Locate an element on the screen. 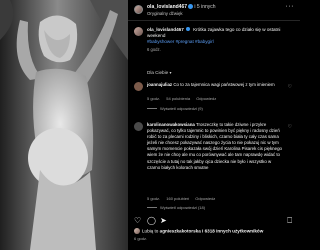 The height and width of the screenshot is (250, 320). comment-meta: 5 godz. 54 polubienia Odpowiedz is located at coordinates (184, 98).